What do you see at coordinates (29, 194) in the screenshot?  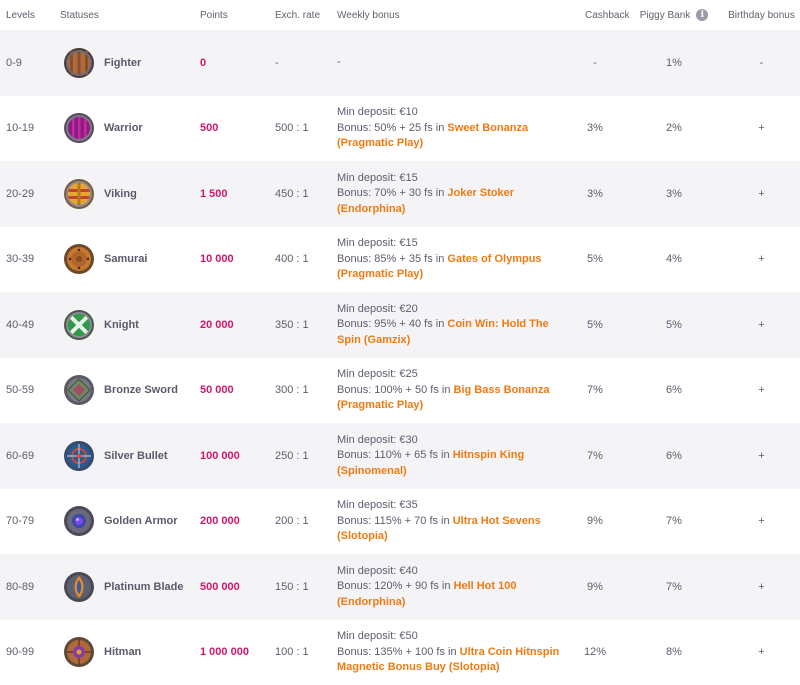 I see `level-range: 20-29` at bounding box center [29, 194].